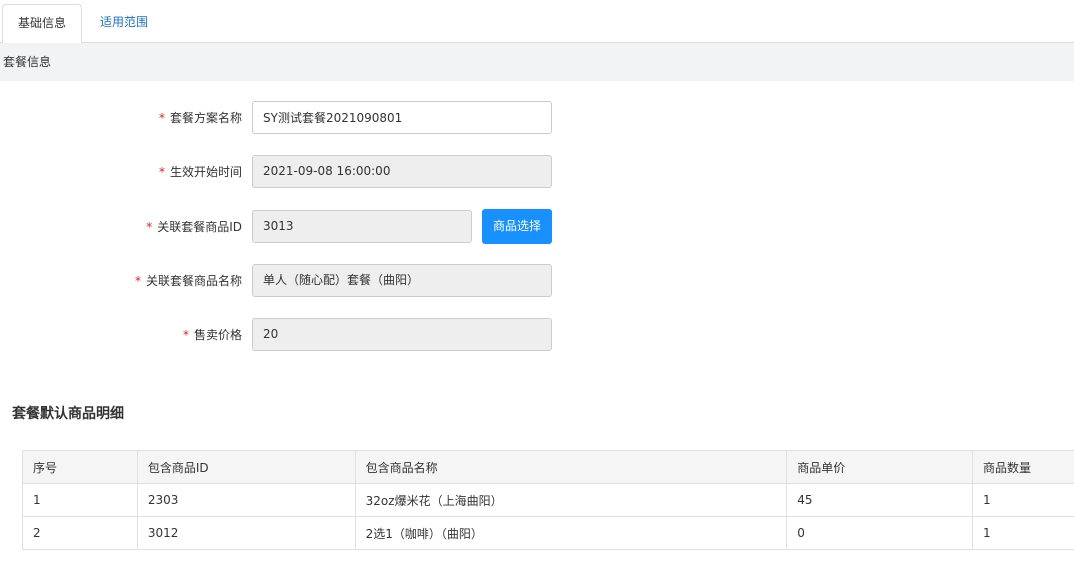 This screenshot has width=1074, height=569. Describe the element at coordinates (80, 533) in the screenshot. I see `cell-index: 2` at that location.